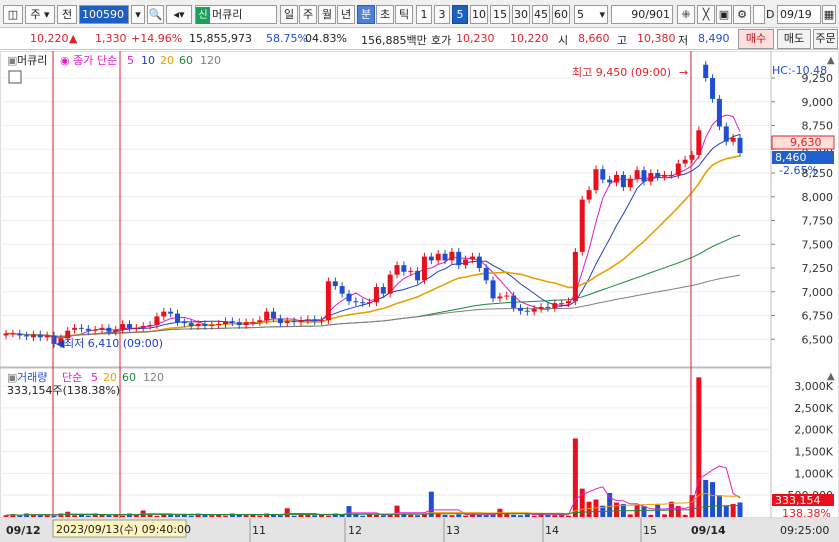  What do you see at coordinates (591, 14) in the screenshot?
I see `interval-select: 5 ▾` at bounding box center [591, 14].